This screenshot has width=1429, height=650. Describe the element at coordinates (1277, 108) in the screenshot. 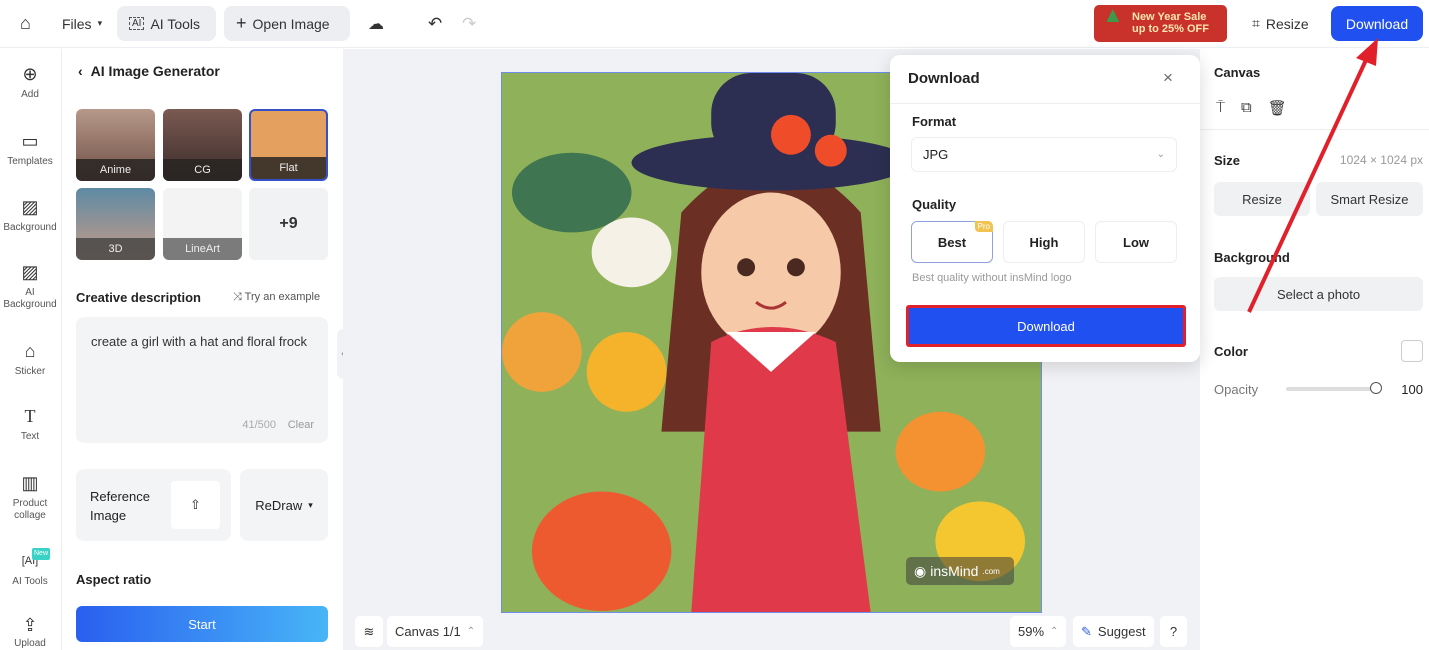

I see `trash-icon: 🗑` at that location.